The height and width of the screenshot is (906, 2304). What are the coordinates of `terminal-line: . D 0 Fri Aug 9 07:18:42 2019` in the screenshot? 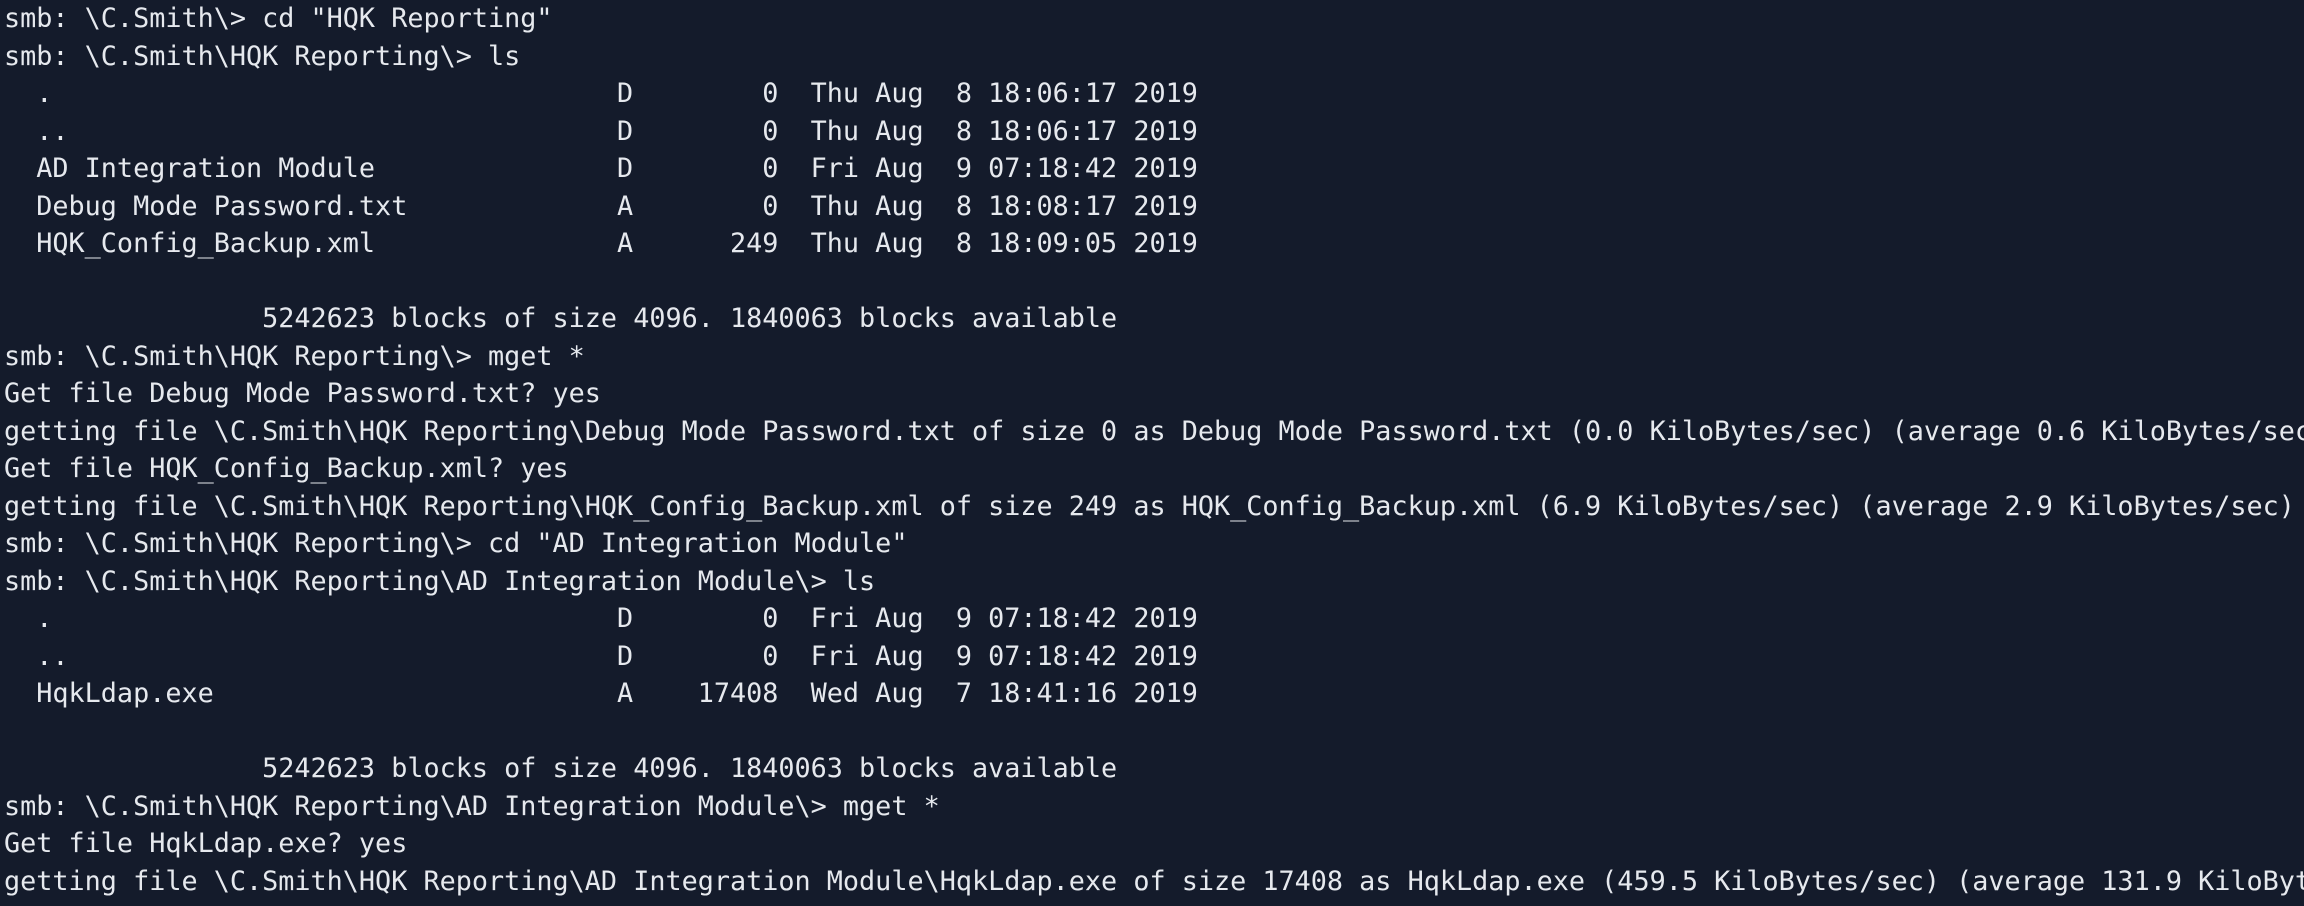 It's located at (601, 618).